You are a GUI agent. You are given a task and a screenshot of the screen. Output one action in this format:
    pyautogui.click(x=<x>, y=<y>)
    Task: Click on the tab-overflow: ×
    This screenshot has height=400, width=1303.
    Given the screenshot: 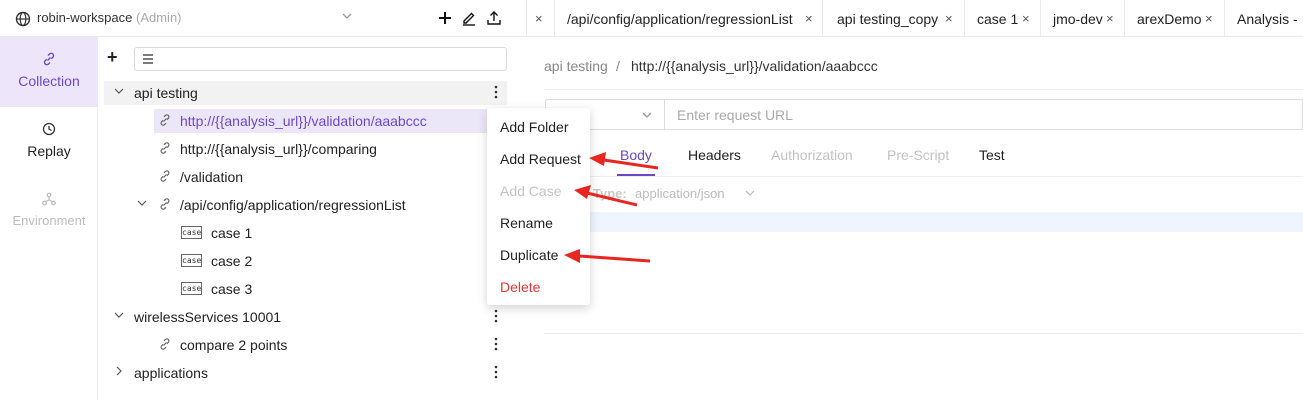 What is the action you would take?
    pyautogui.click(x=541, y=18)
    